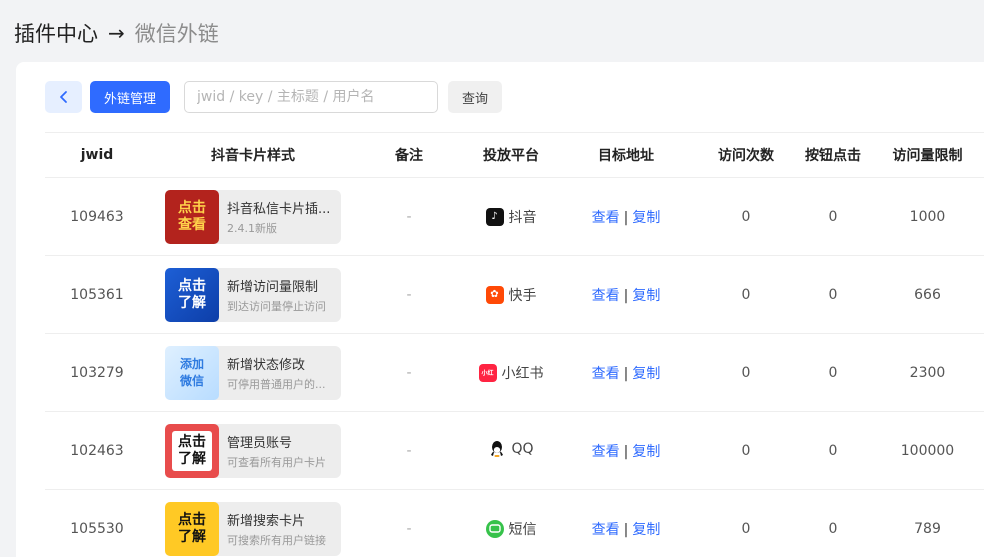 The image size is (984, 557). What do you see at coordinates (522, 295) in the screenshot?
I see `platform-name: 快手` at bounding box center [522, 295].